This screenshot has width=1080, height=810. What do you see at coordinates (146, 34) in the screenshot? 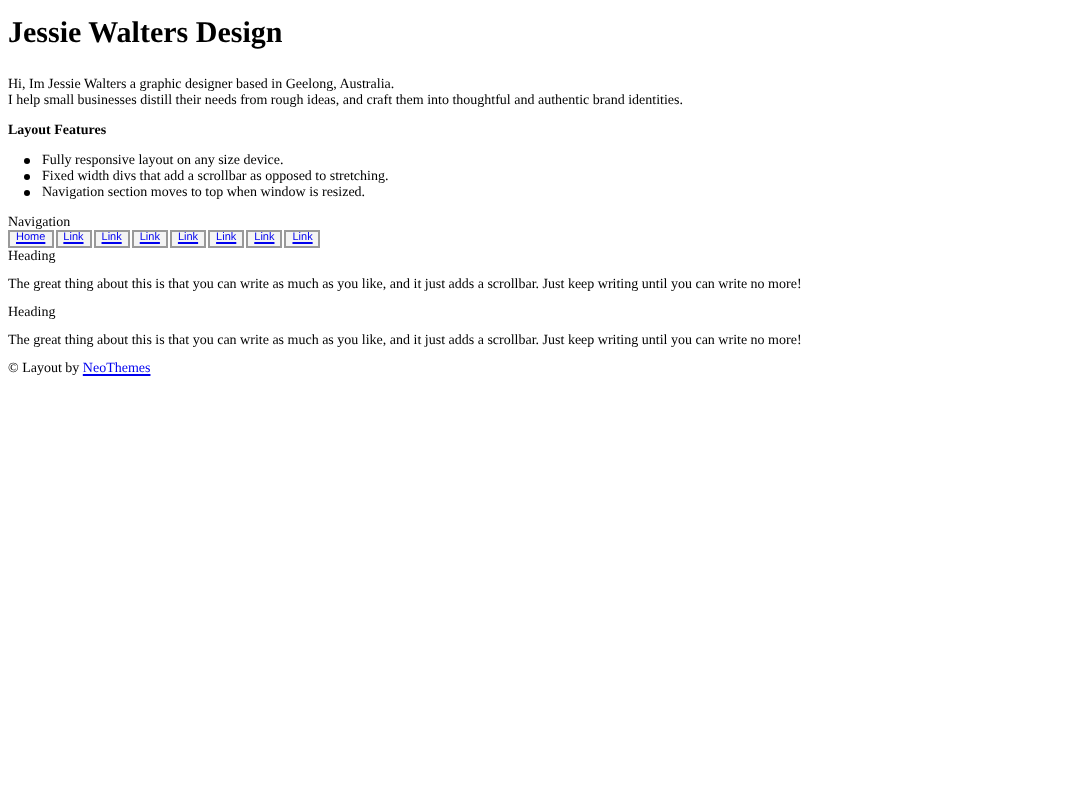
I see `page-title: Jessie Walters Design` at bounding box center [146, 34].